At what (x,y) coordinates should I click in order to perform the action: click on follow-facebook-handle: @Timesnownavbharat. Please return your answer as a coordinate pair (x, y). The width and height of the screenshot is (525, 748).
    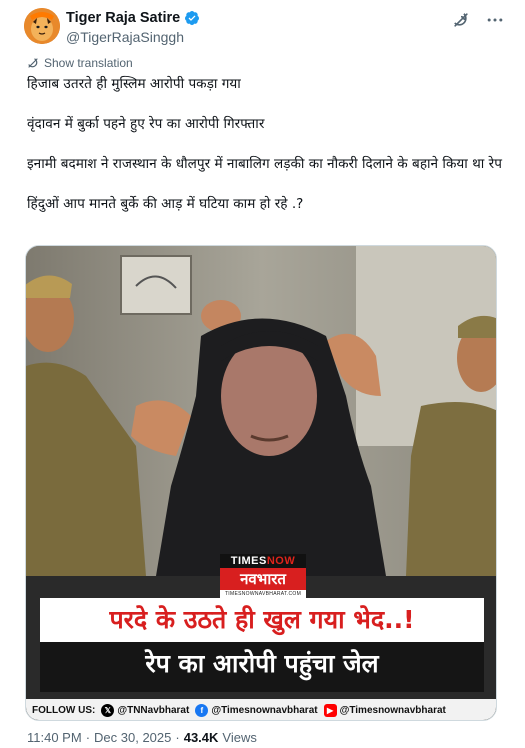
    Looking at the image, I should click on (264, 710).